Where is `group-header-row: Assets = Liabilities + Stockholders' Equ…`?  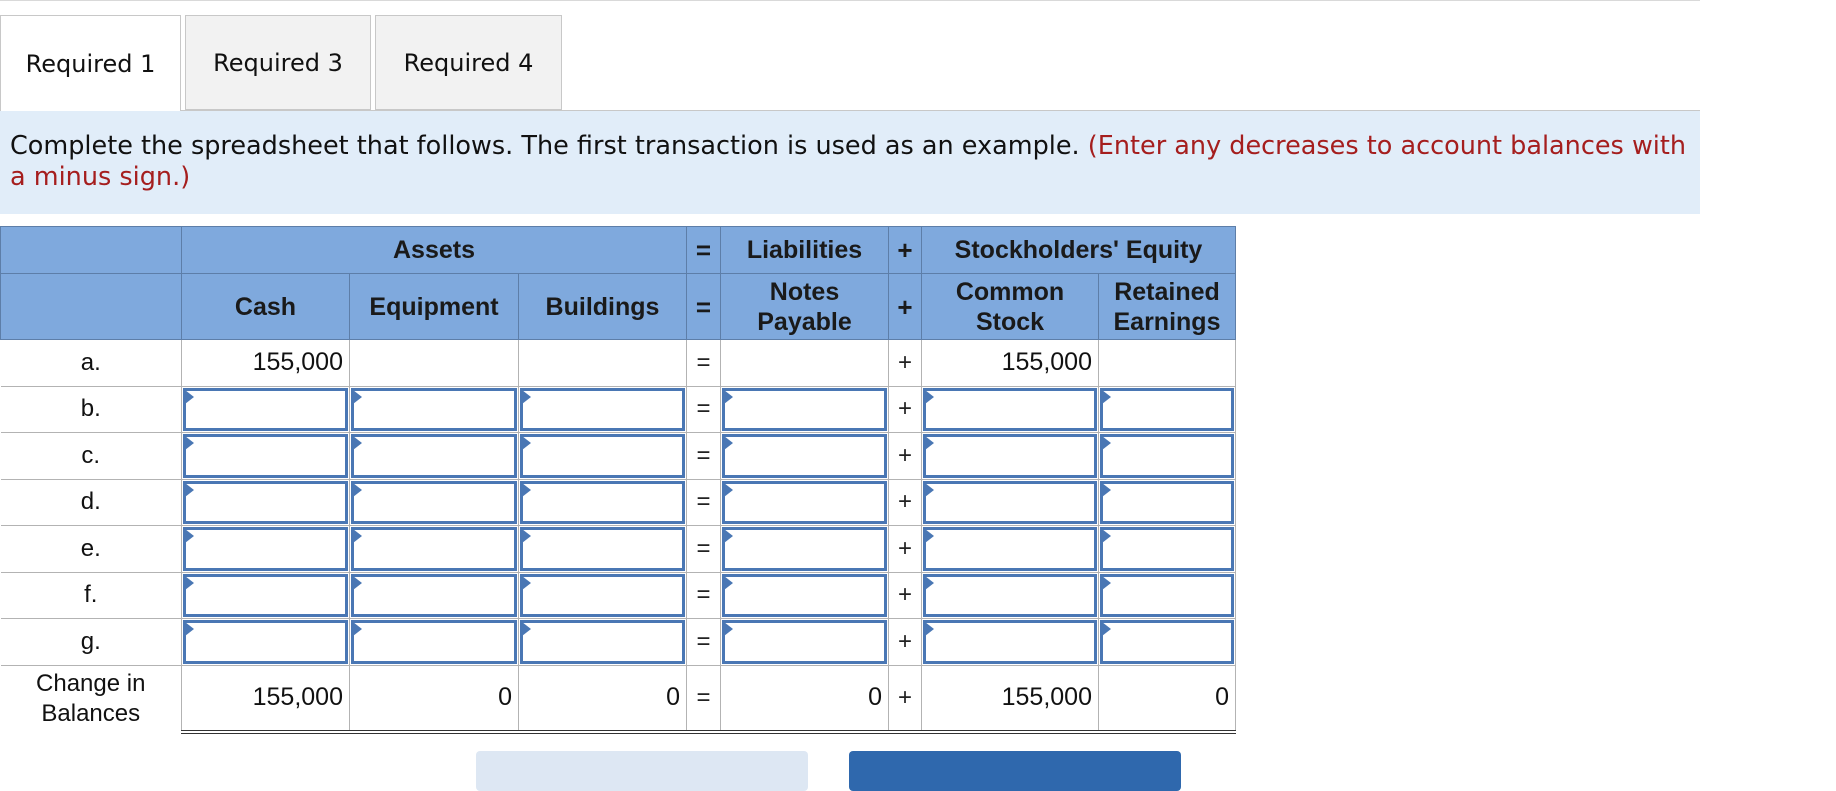
group-header-row: Assets = Liabilities + Stockholders' Equ… is located at coordinates (618, 250).